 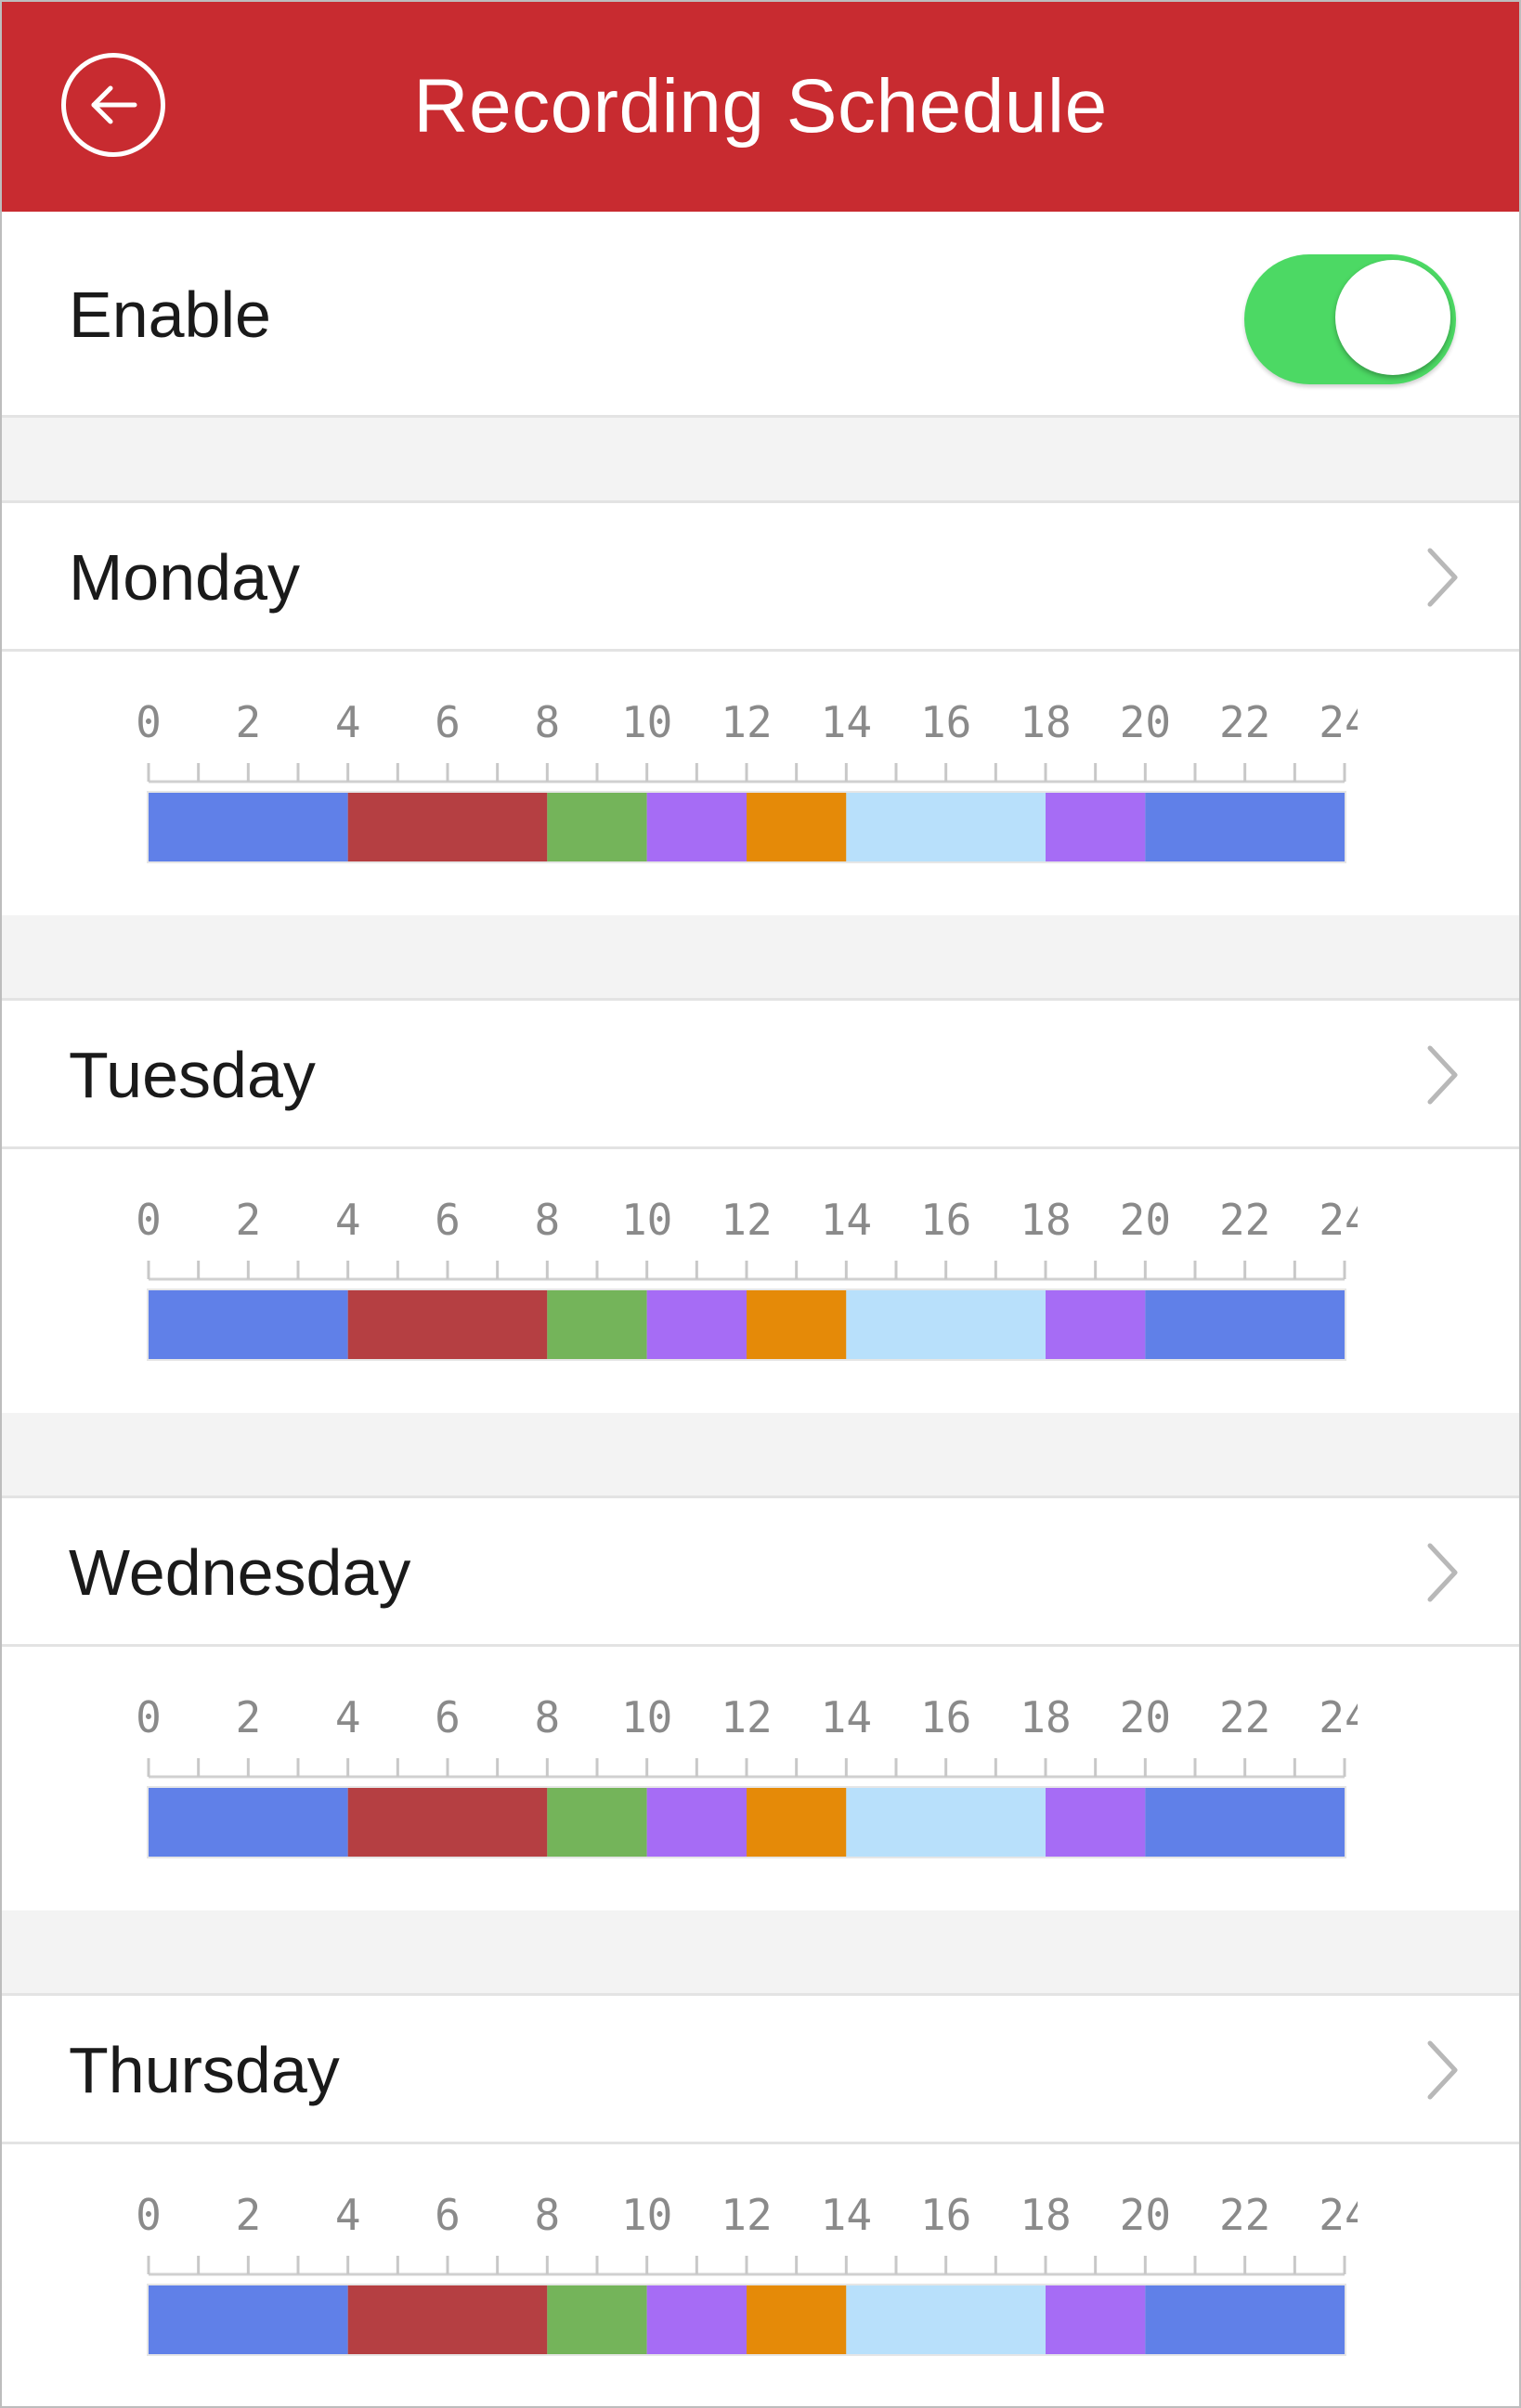 What do you see at coordinates (760, 1572) in the screenshot?
I see `day-row-wednesday: Wednesday` at bounding box center [760, 1572].